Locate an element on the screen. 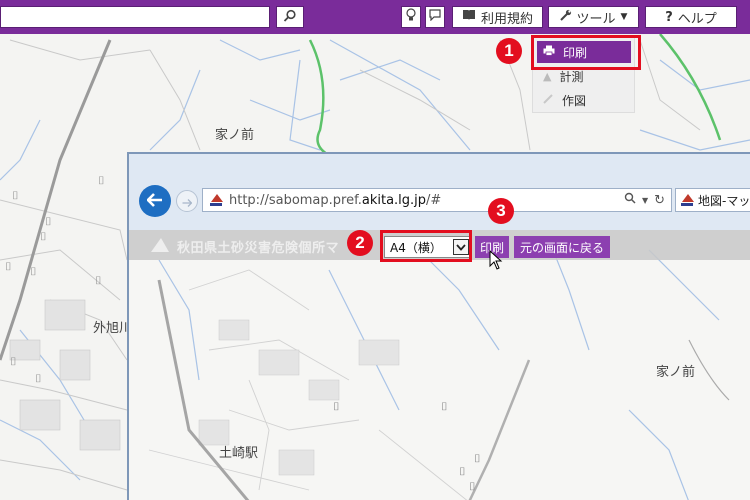 This screenshot has height=500, width=750. return-button: 元の画面に戻る is located at coordinates (562, 247).